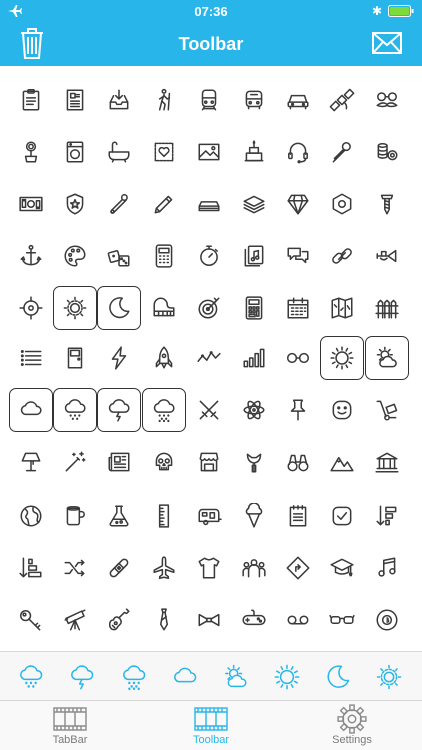 The height and width of the screenshot is (750, 422). Describe the element at coordinates (209, 568) in the screenshot. I see `t-shirt-icon` at that location.